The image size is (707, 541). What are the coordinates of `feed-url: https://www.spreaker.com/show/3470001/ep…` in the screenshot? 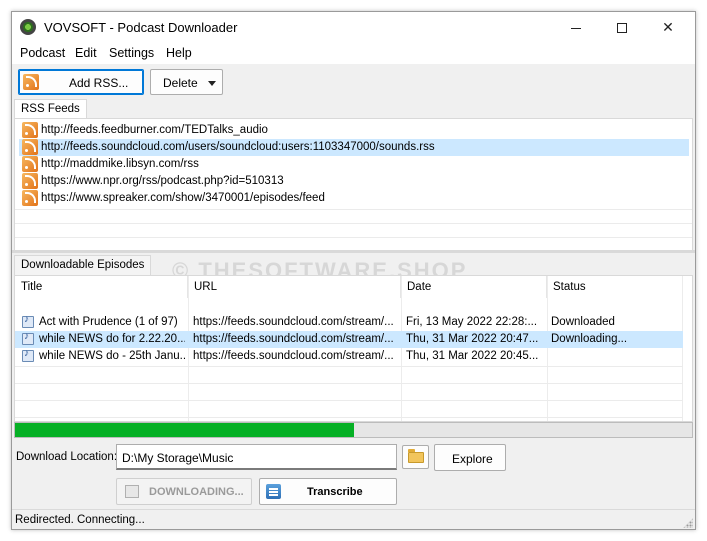 It's located at (183, 198).